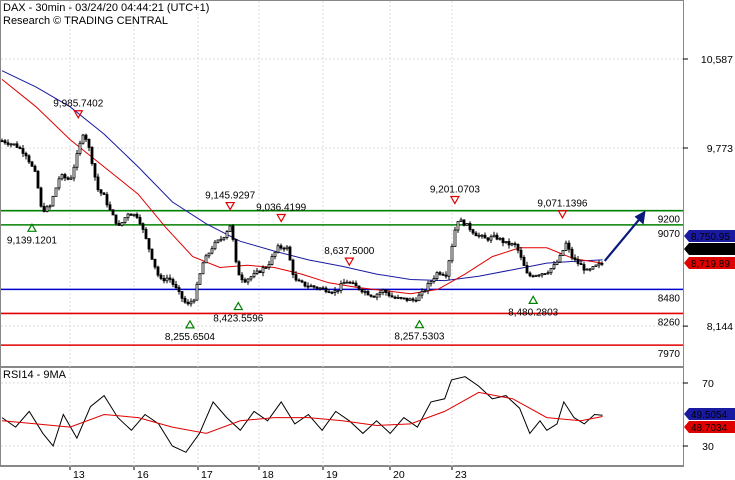  I want to click on level-label-8260: 8260, so click(669, 322).